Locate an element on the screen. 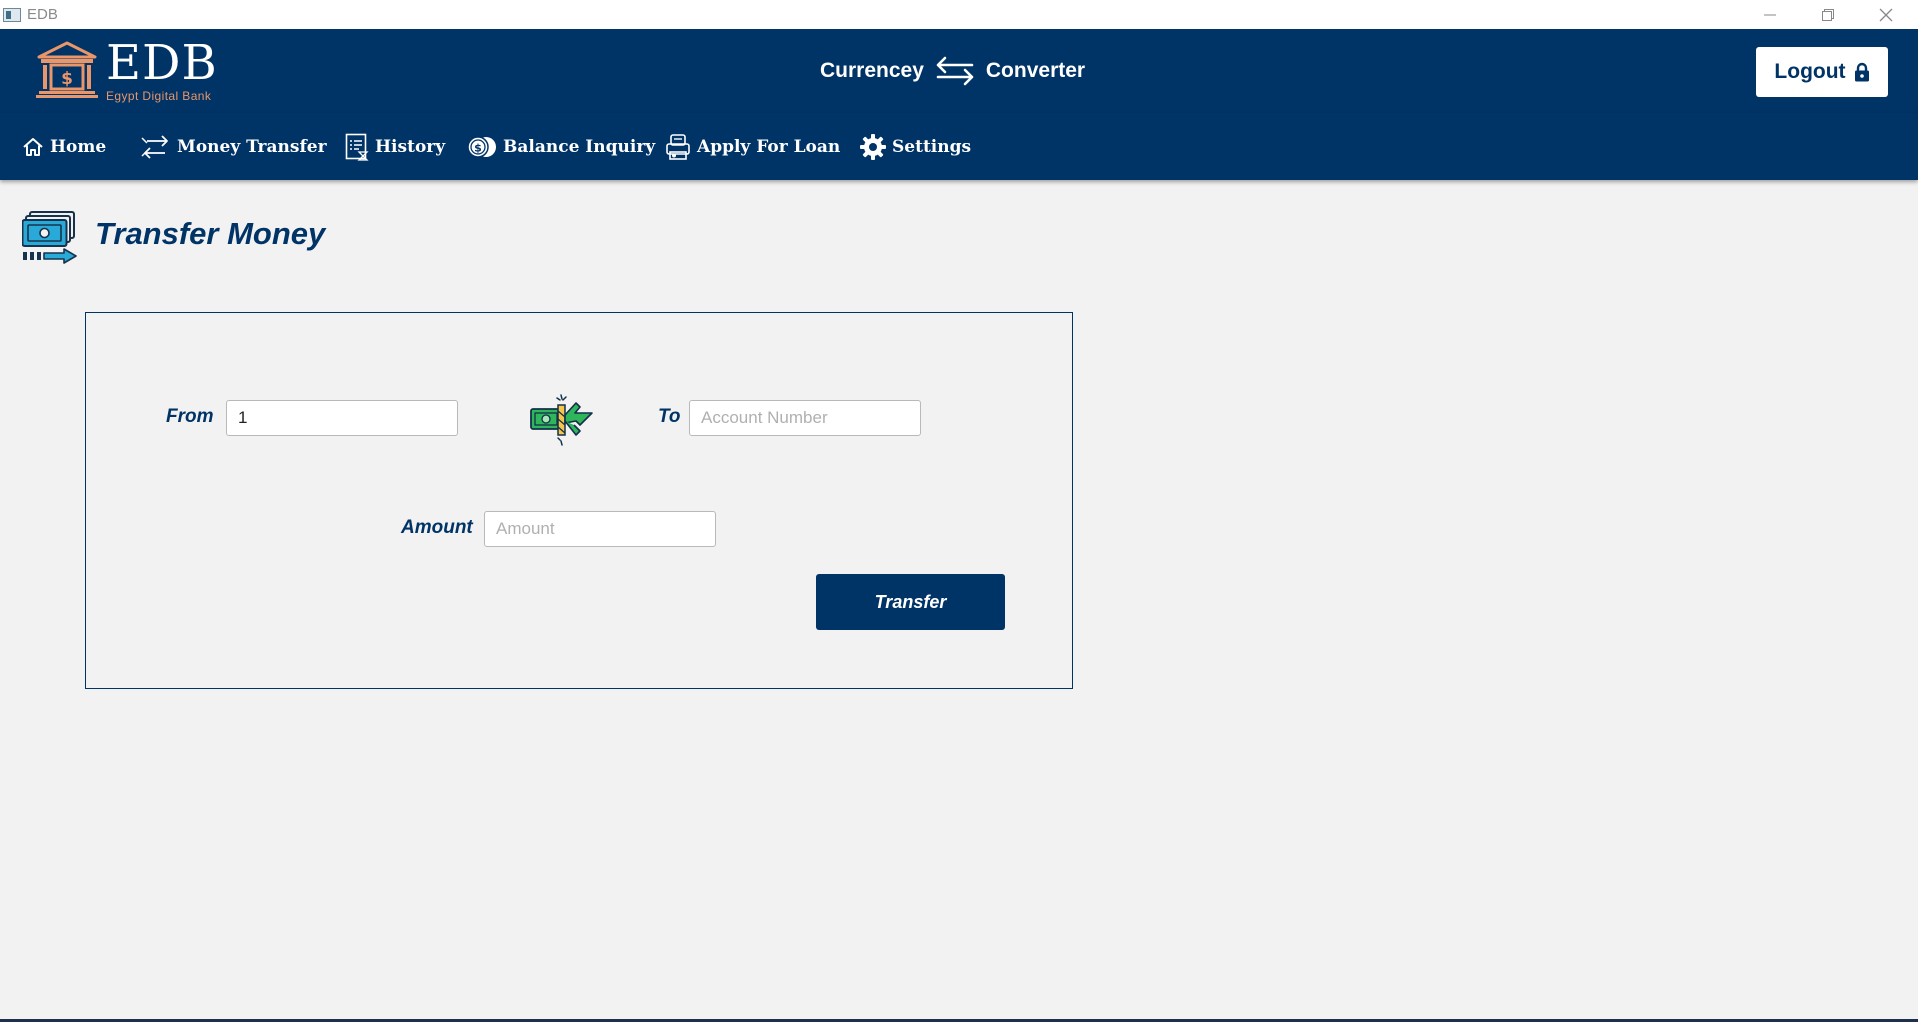 This screenshot has height=1022, width=1918. nav-label-money-transfer: Money Transfer is located at coordinates (252, 146).